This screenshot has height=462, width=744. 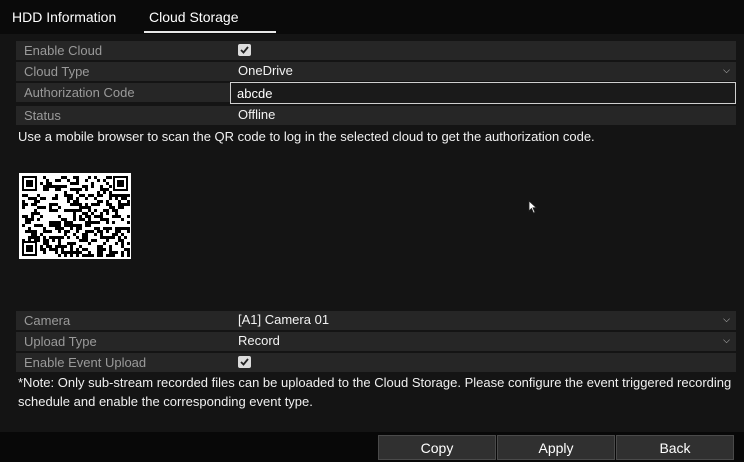 I want to click on status-label: Status, so click(x=42, y=115).